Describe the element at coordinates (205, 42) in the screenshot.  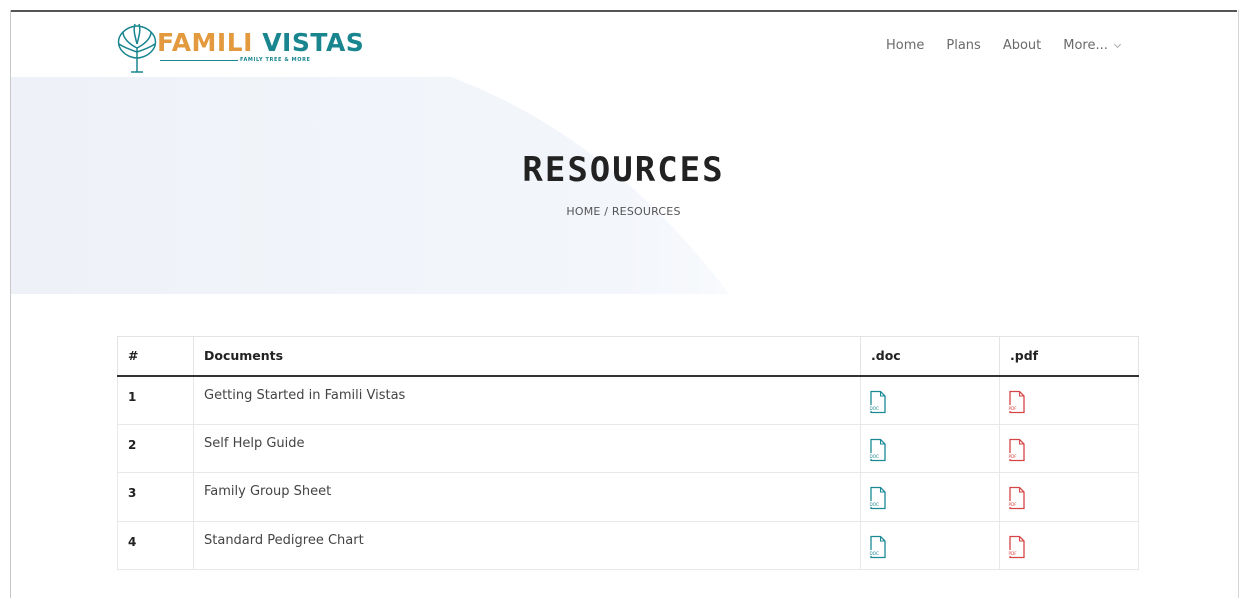
I see `brand-name-part1: FAMILI` at that location.